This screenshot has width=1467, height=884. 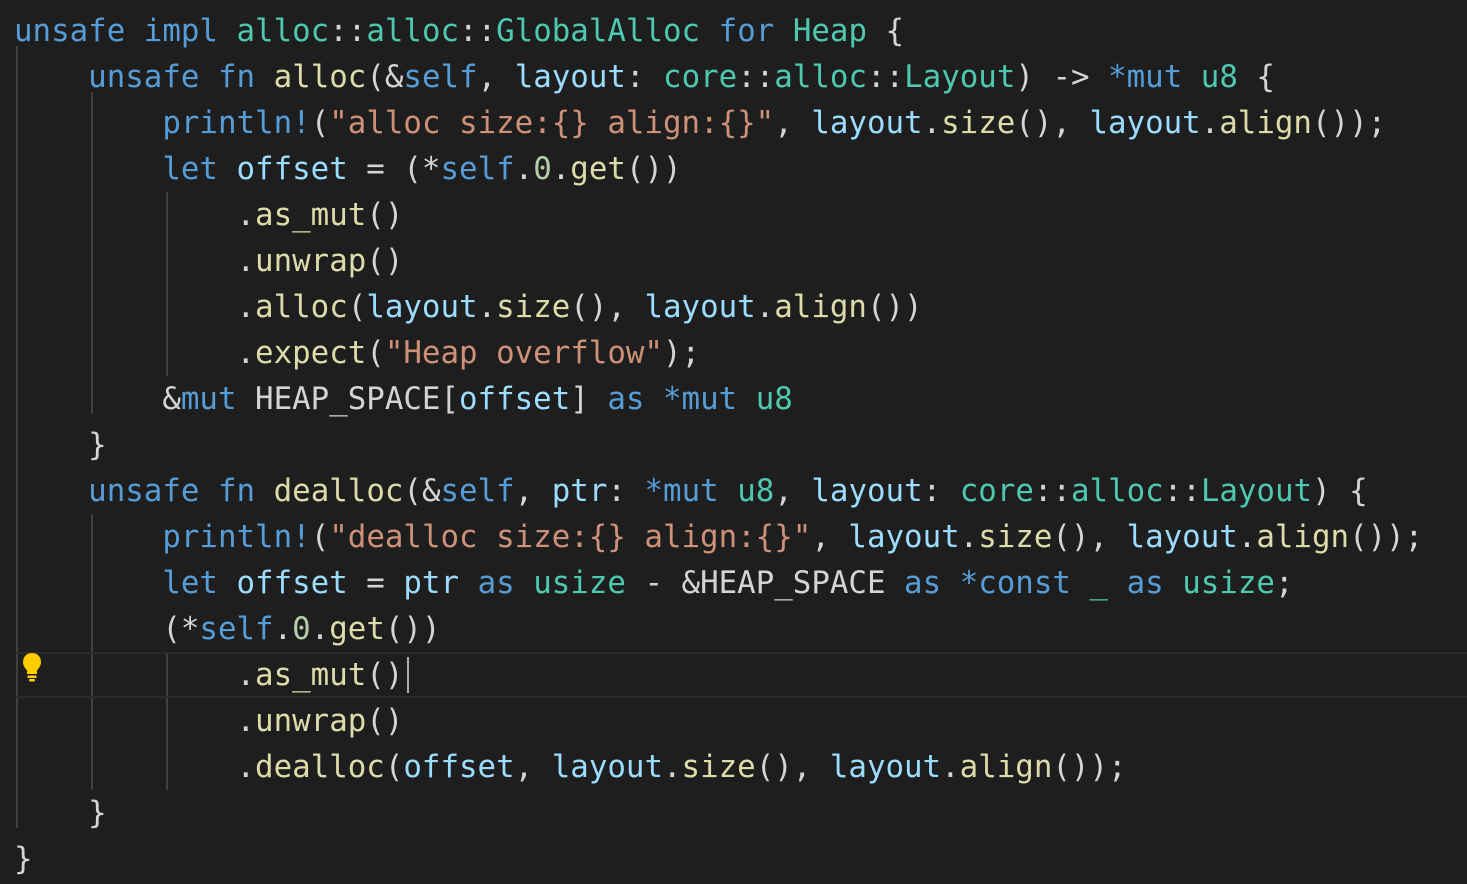 I want to click on code-line-text: }, so click(x=60, y=813).